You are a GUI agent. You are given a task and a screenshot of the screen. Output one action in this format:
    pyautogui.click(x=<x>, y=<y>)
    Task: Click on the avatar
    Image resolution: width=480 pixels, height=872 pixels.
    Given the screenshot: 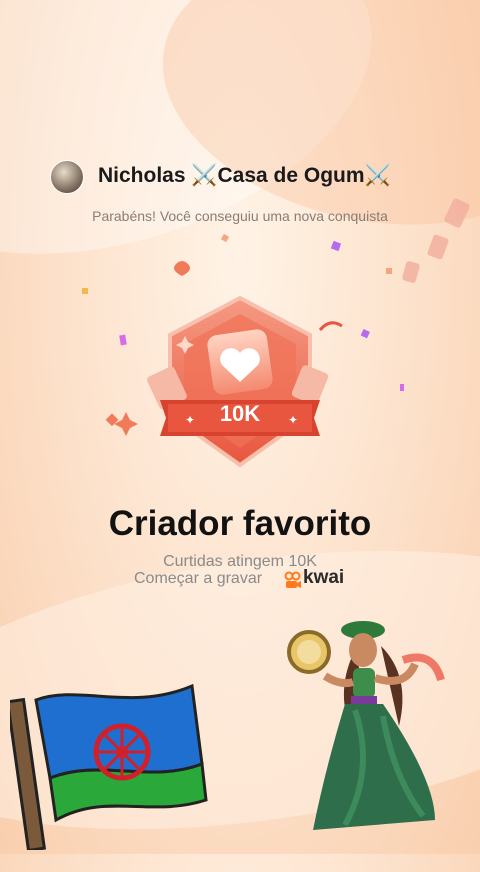 What is the action you would take?
    pyautogui.click(x=67, y=177)
    